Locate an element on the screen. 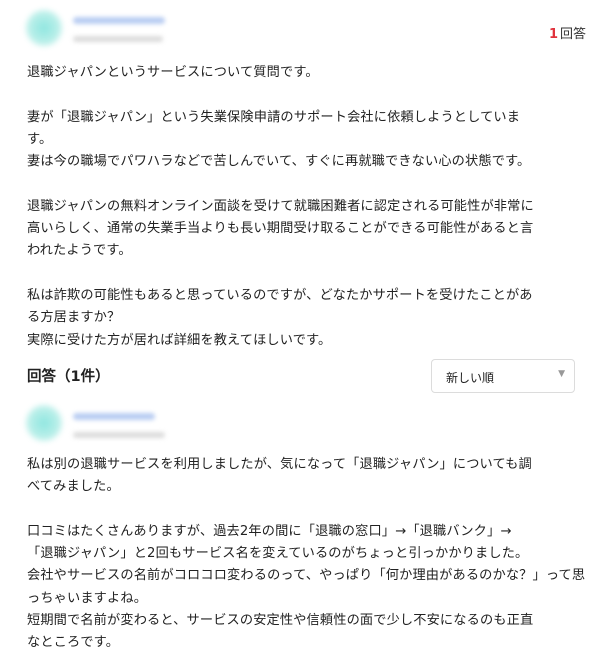  question-date-blurred is located at coordinates (118, 39).